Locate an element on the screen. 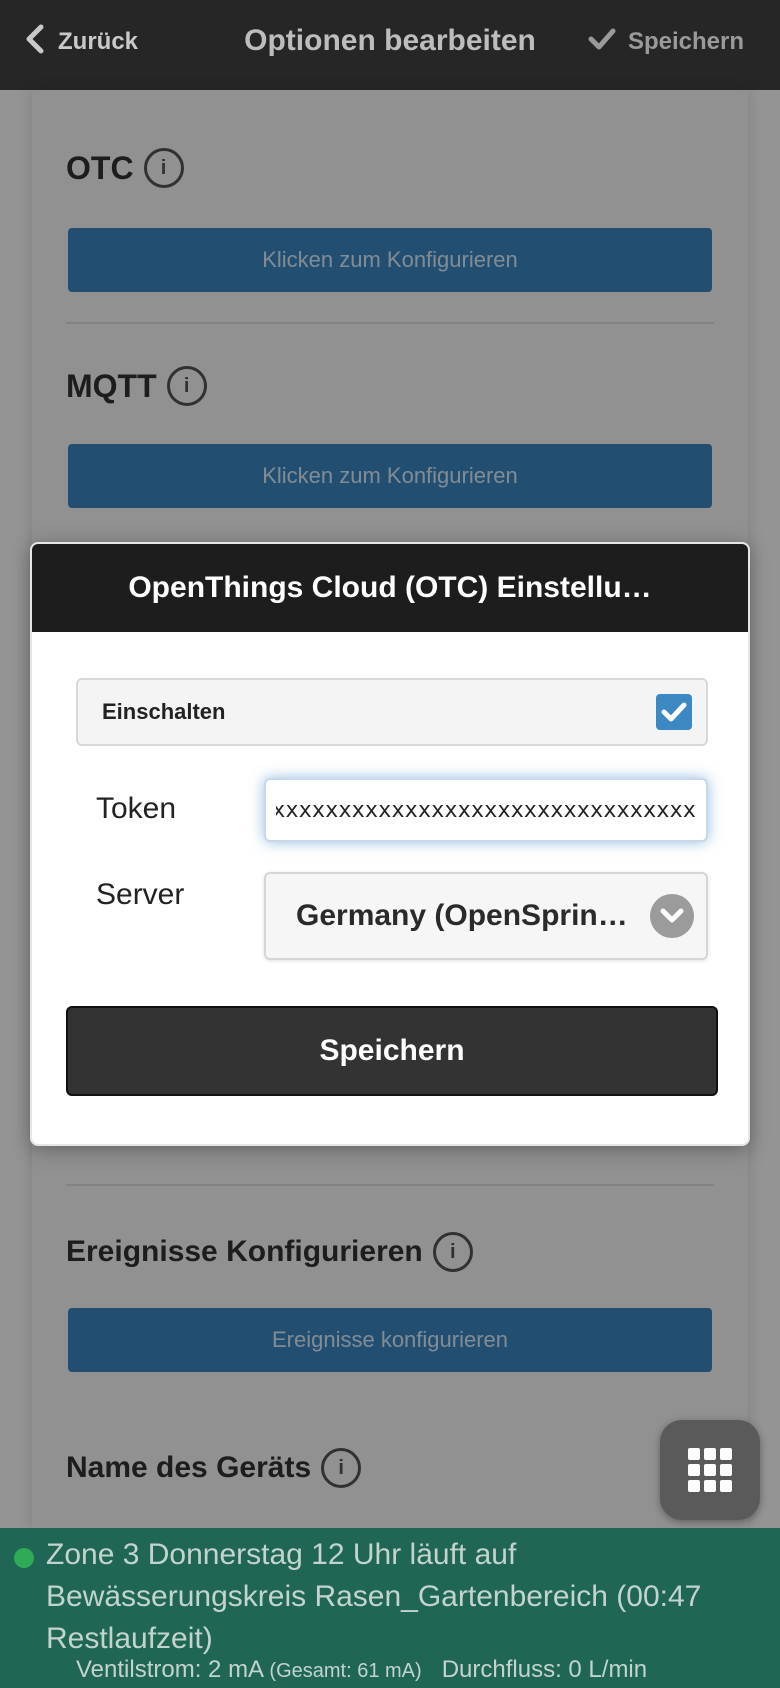 This screenshot has height=1688, width=780. status-indicator-dot is located at coordinates (24, 1558).